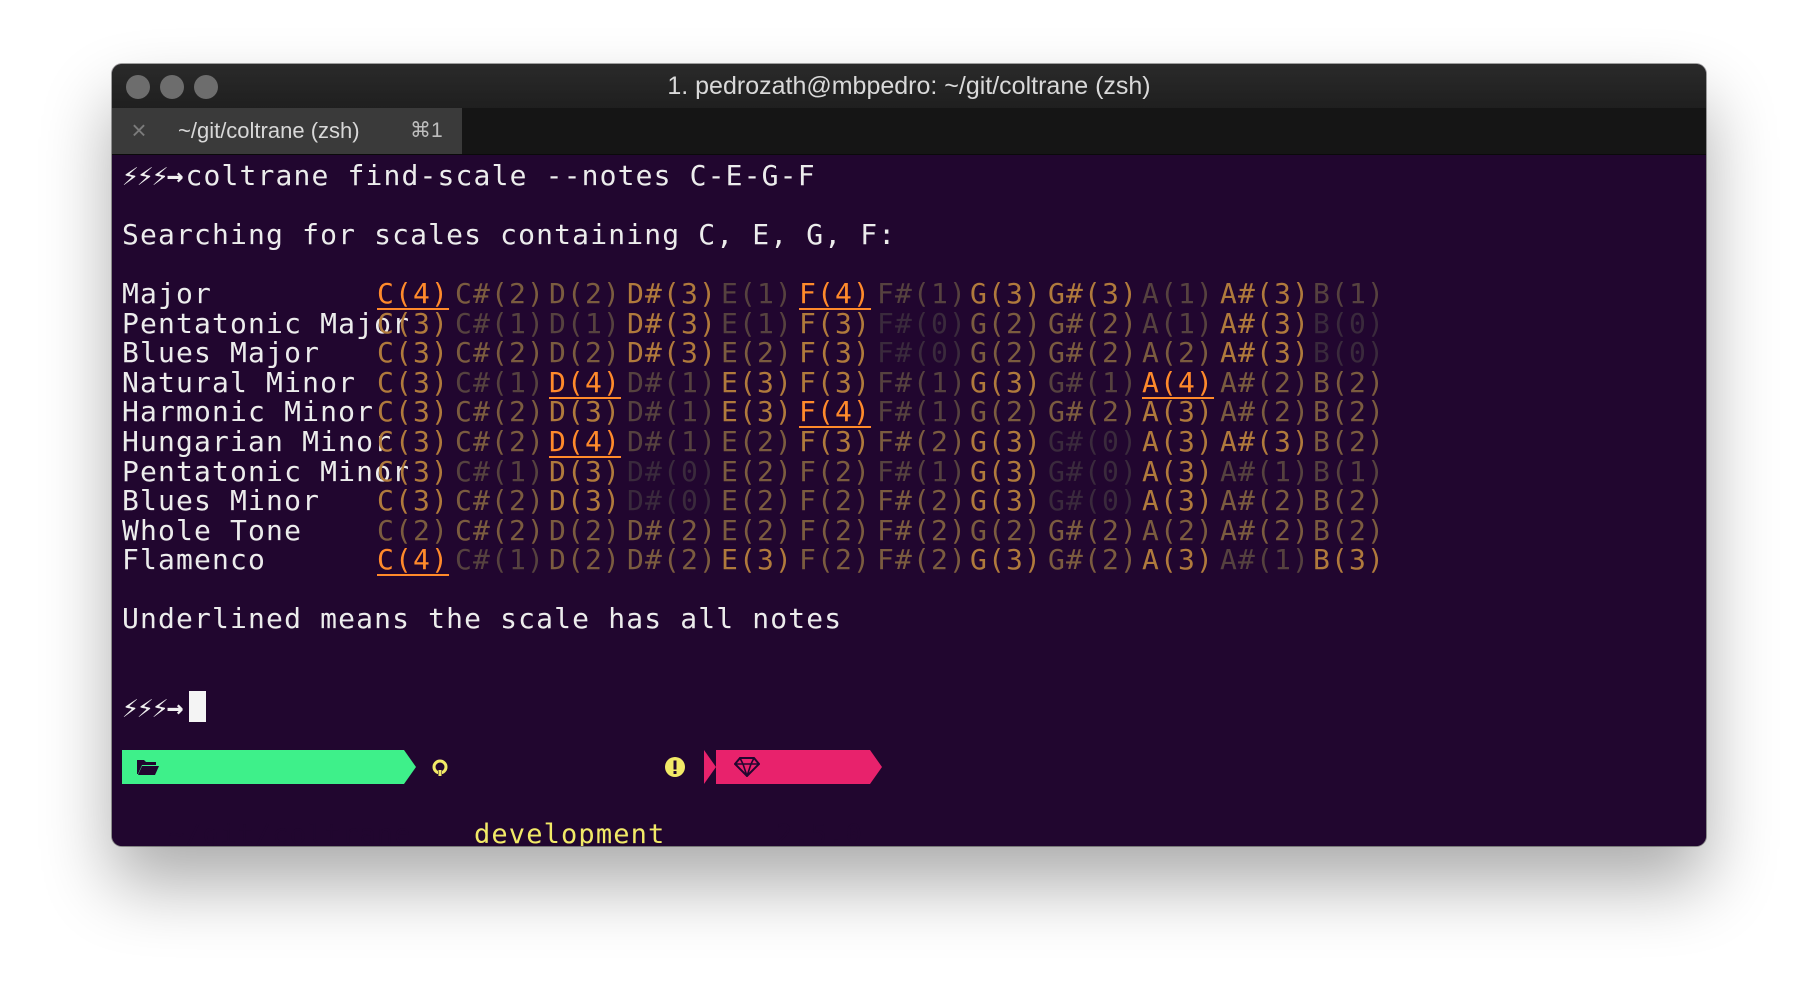  What do you see at coordinates (440, 767) in the screenshot?
I see `git-branch-icon` at bounding box center [440, 767].